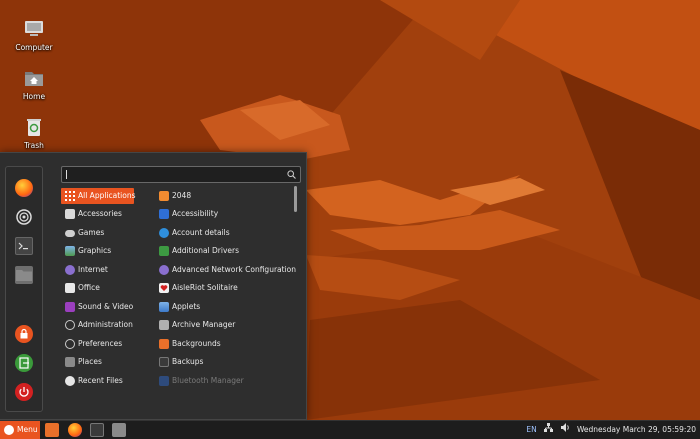 This screenshot has height=439, width=700. What do you see at coordinates (208, 380) in the screenshot?
I see `app-label: Bluetooth Manager` at bounding box center [208, 380].